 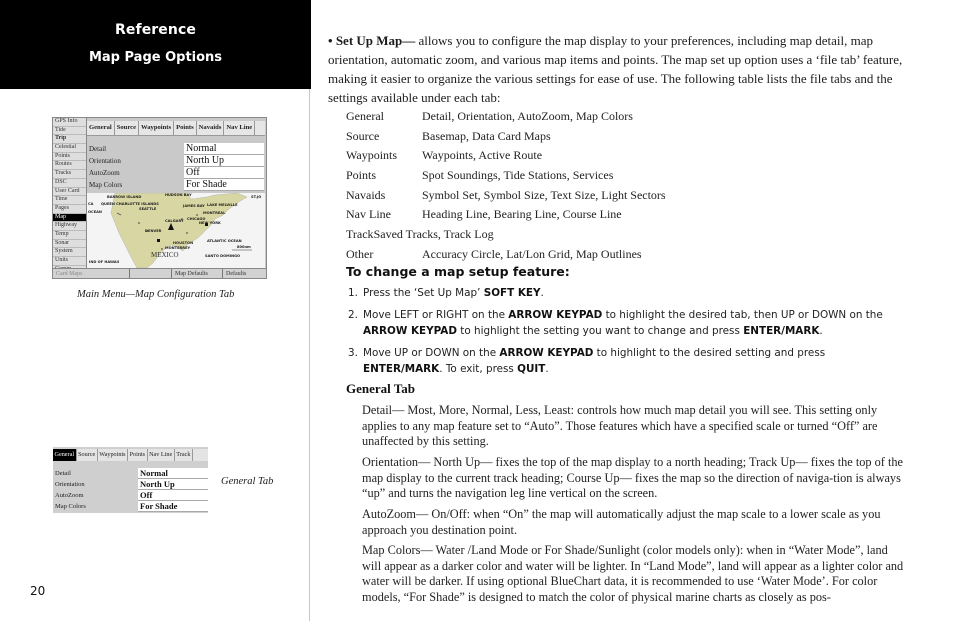 I want to click on setting-value: Normal, so click(x=224, y=149).